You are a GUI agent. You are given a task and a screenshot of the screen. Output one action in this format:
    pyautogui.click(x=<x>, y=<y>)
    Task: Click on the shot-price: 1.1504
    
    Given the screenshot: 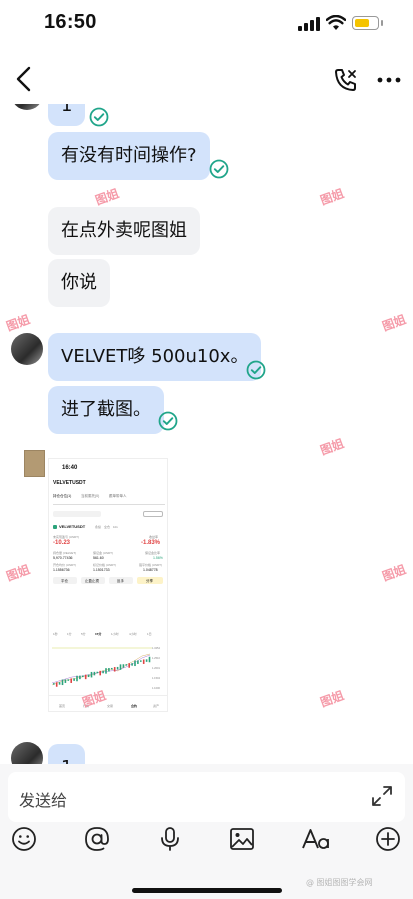 What is the action you would take?
    pyautogui.click(x=156, y=678)
    